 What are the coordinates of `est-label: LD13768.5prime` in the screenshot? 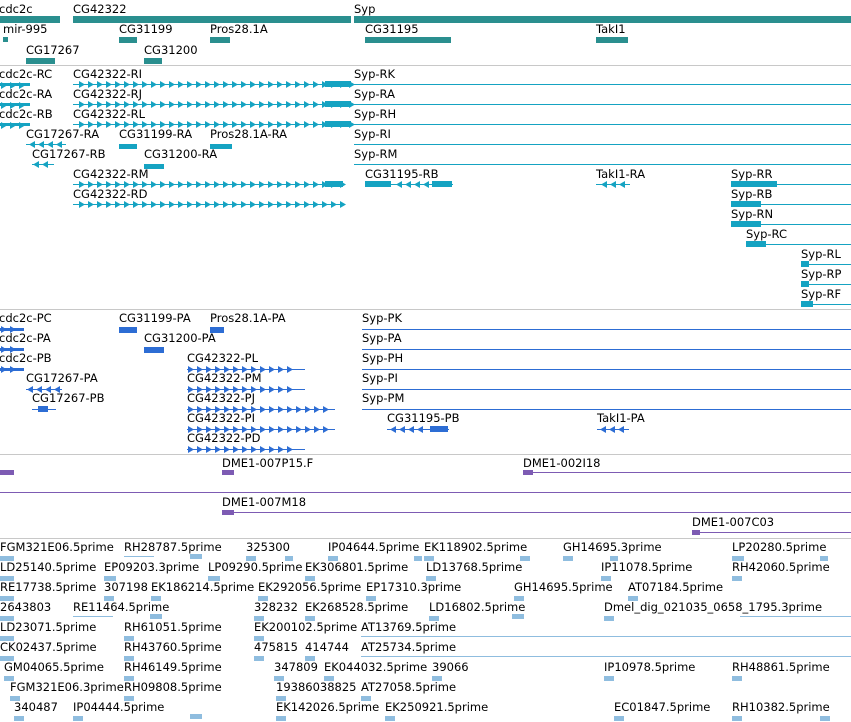 It's located at (474, 567).